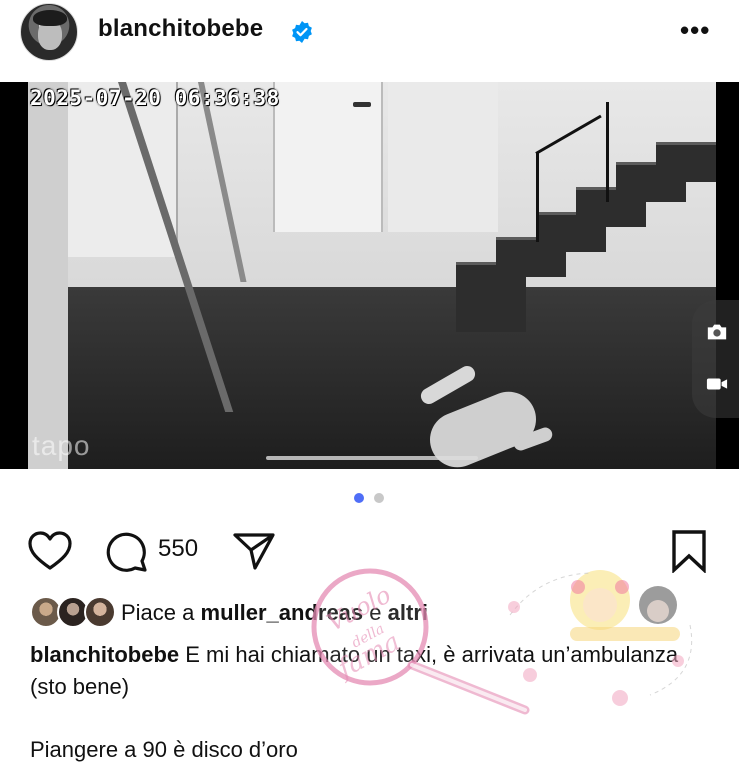  I want to click on comment-icon, so click(126, 551).